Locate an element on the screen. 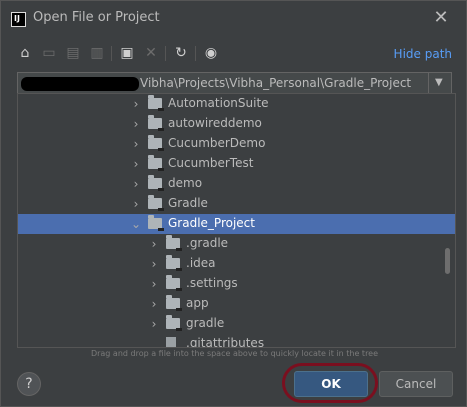 The image size is (467, 407). tree-row: › AutomationSuite is located at coordinates (236, 104).